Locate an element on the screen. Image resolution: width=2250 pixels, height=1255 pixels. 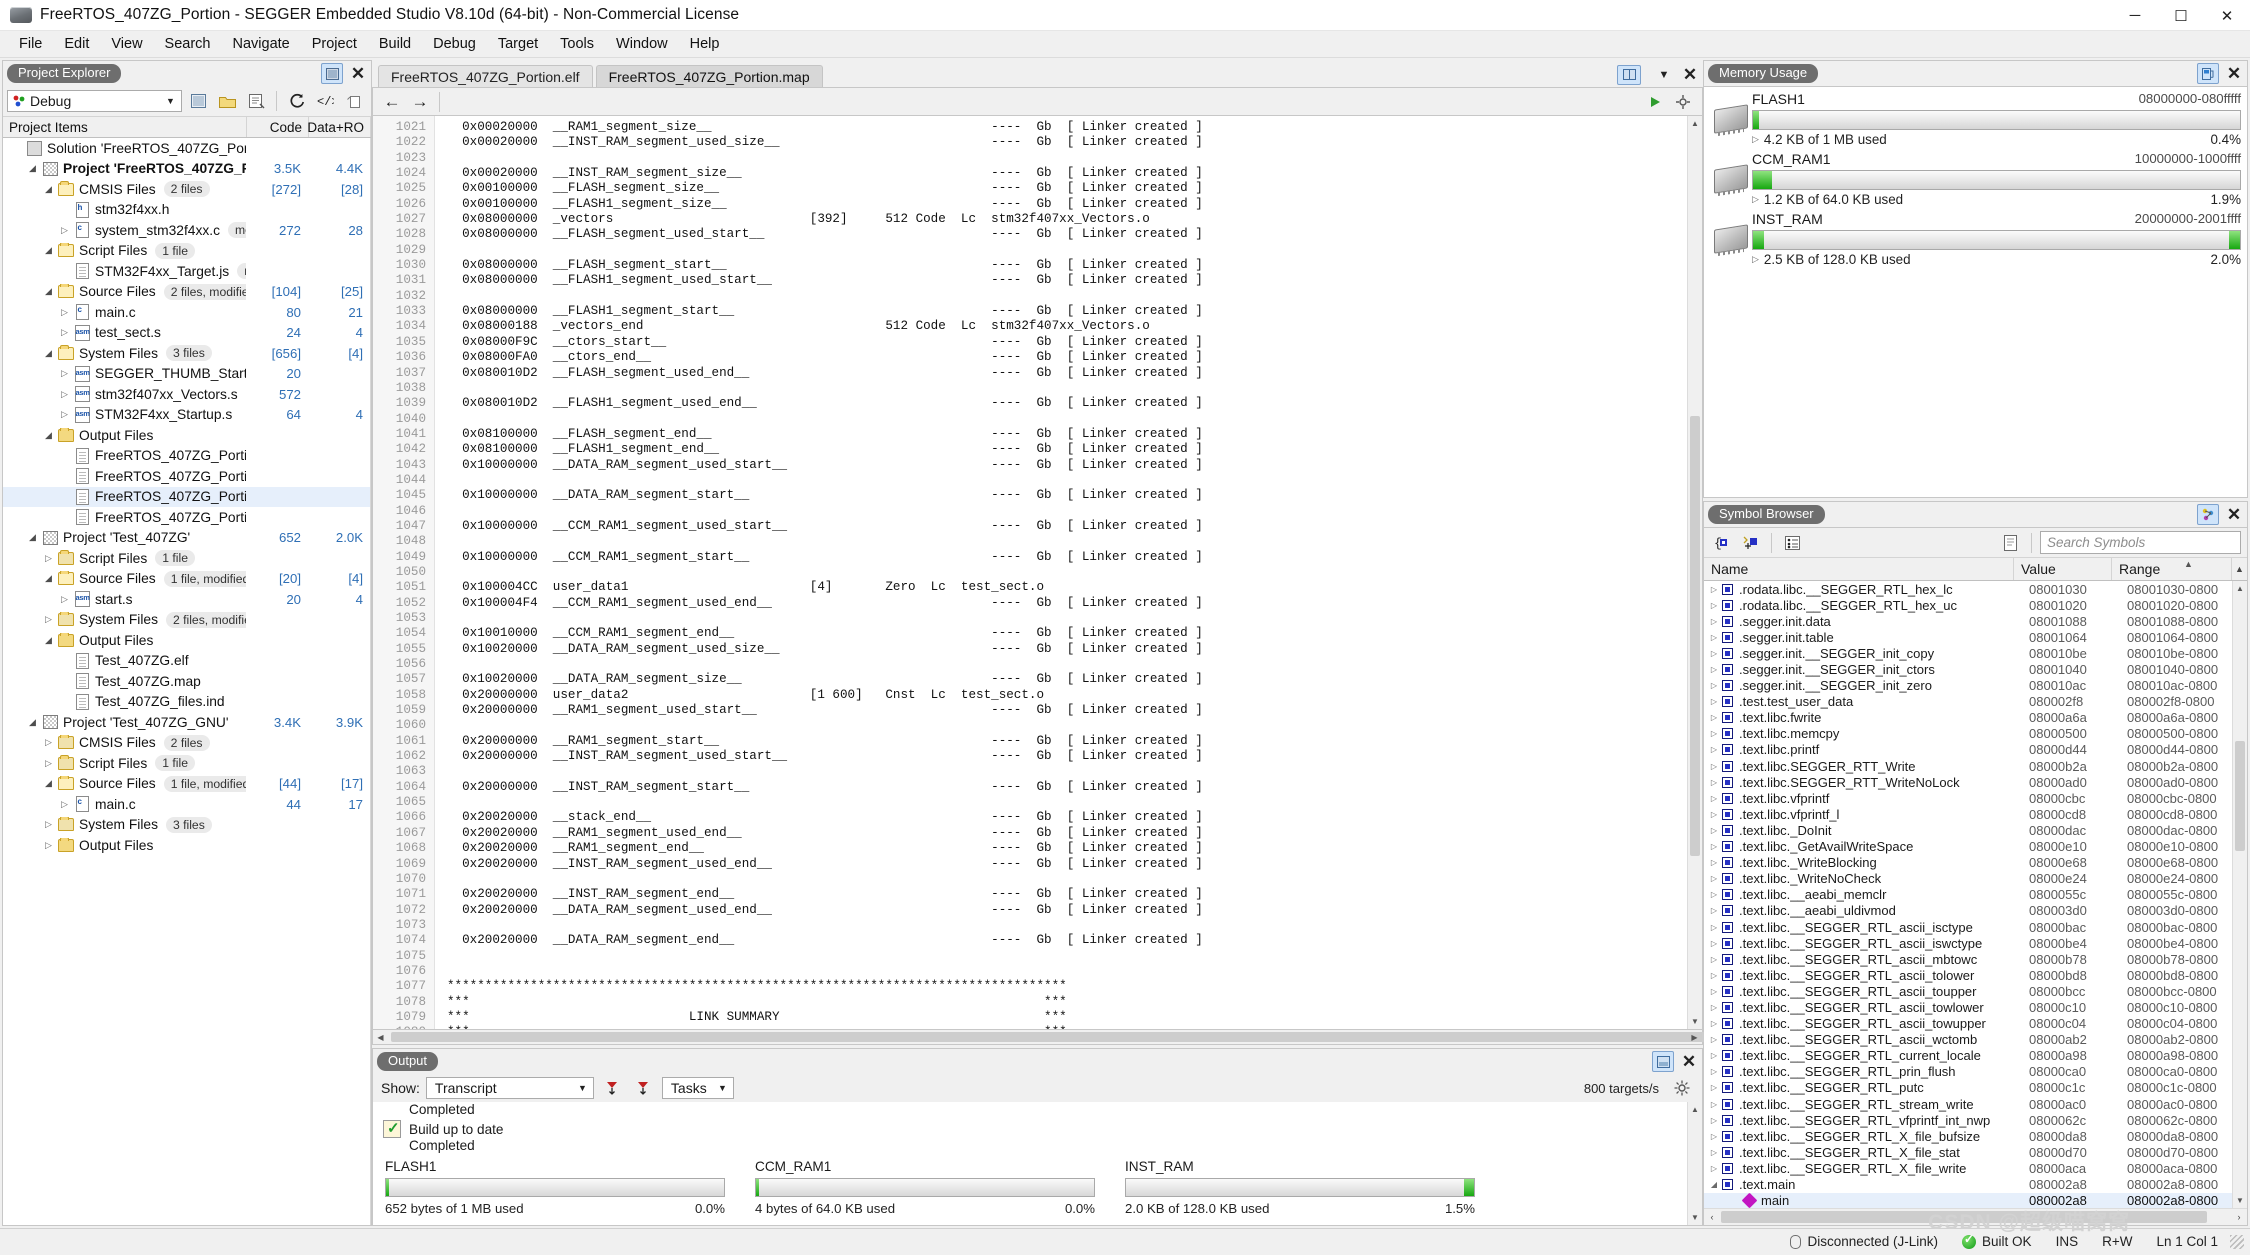
project-tree-item: Test_407ZG.map is located at coordinates (186, 681).